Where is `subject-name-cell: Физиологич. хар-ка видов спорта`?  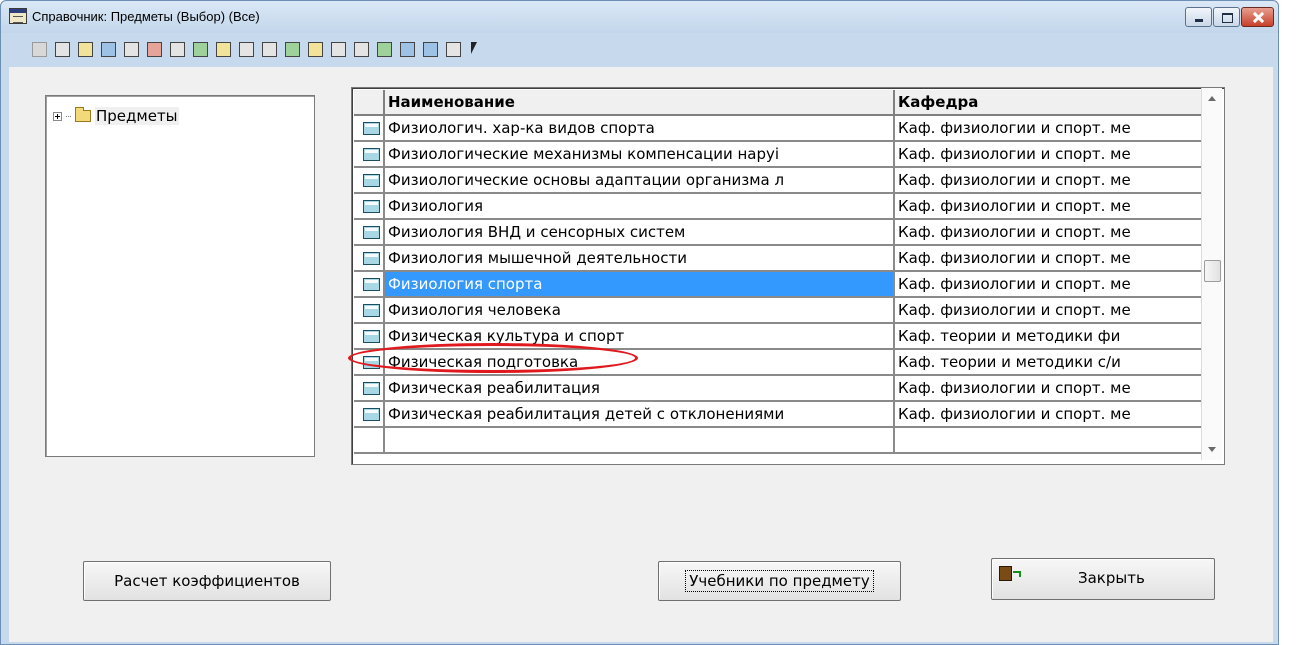
subject-name-cell: Физиологич. хар-ка видов спорта is located at coordinates (640, 129).